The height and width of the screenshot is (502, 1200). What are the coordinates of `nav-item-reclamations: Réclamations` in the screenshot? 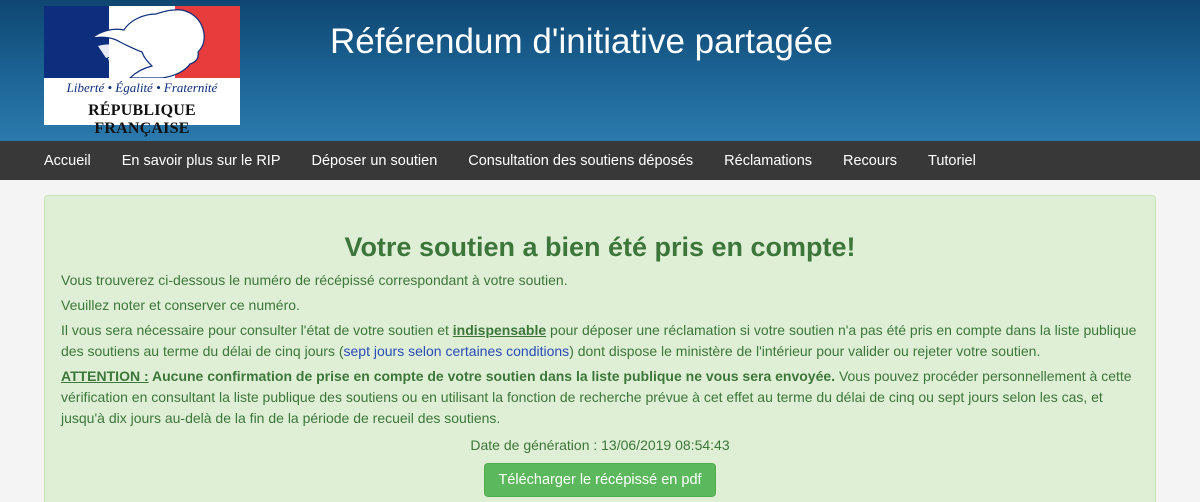 It's located at (768, 161).